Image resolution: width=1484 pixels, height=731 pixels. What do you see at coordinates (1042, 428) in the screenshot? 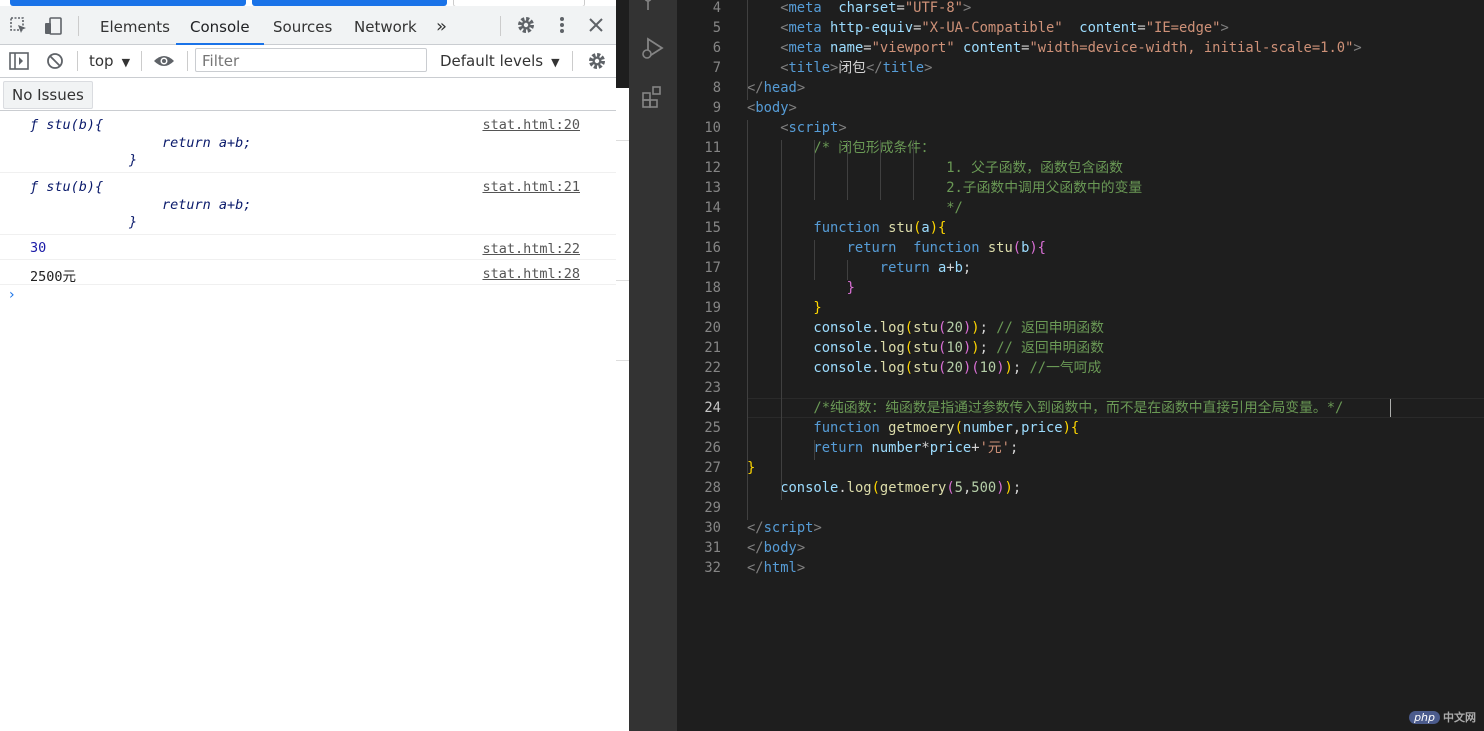
I see `code-token: price` at bounding box center [1042, 428].